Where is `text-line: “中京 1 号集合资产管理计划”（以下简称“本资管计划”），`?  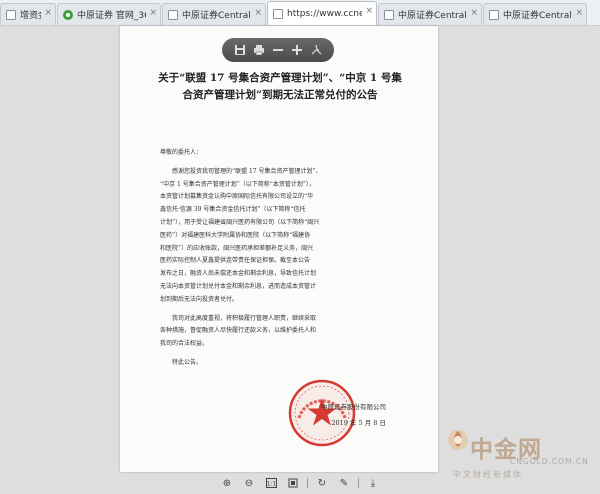 text-line: “中京 1 号集合资产管理计划”（以下简称“本资管计划”）， is located at coordinates (237, 184).